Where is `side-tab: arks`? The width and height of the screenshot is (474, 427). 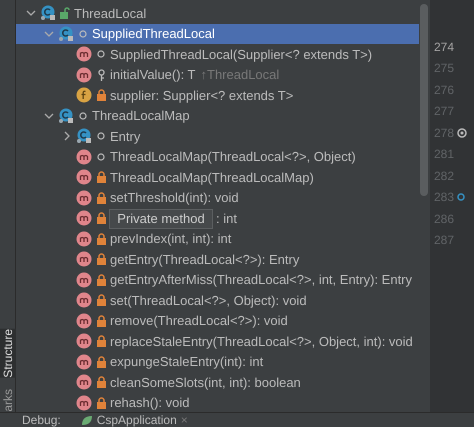
side-tab: arks is located at coordinates (8, 400).